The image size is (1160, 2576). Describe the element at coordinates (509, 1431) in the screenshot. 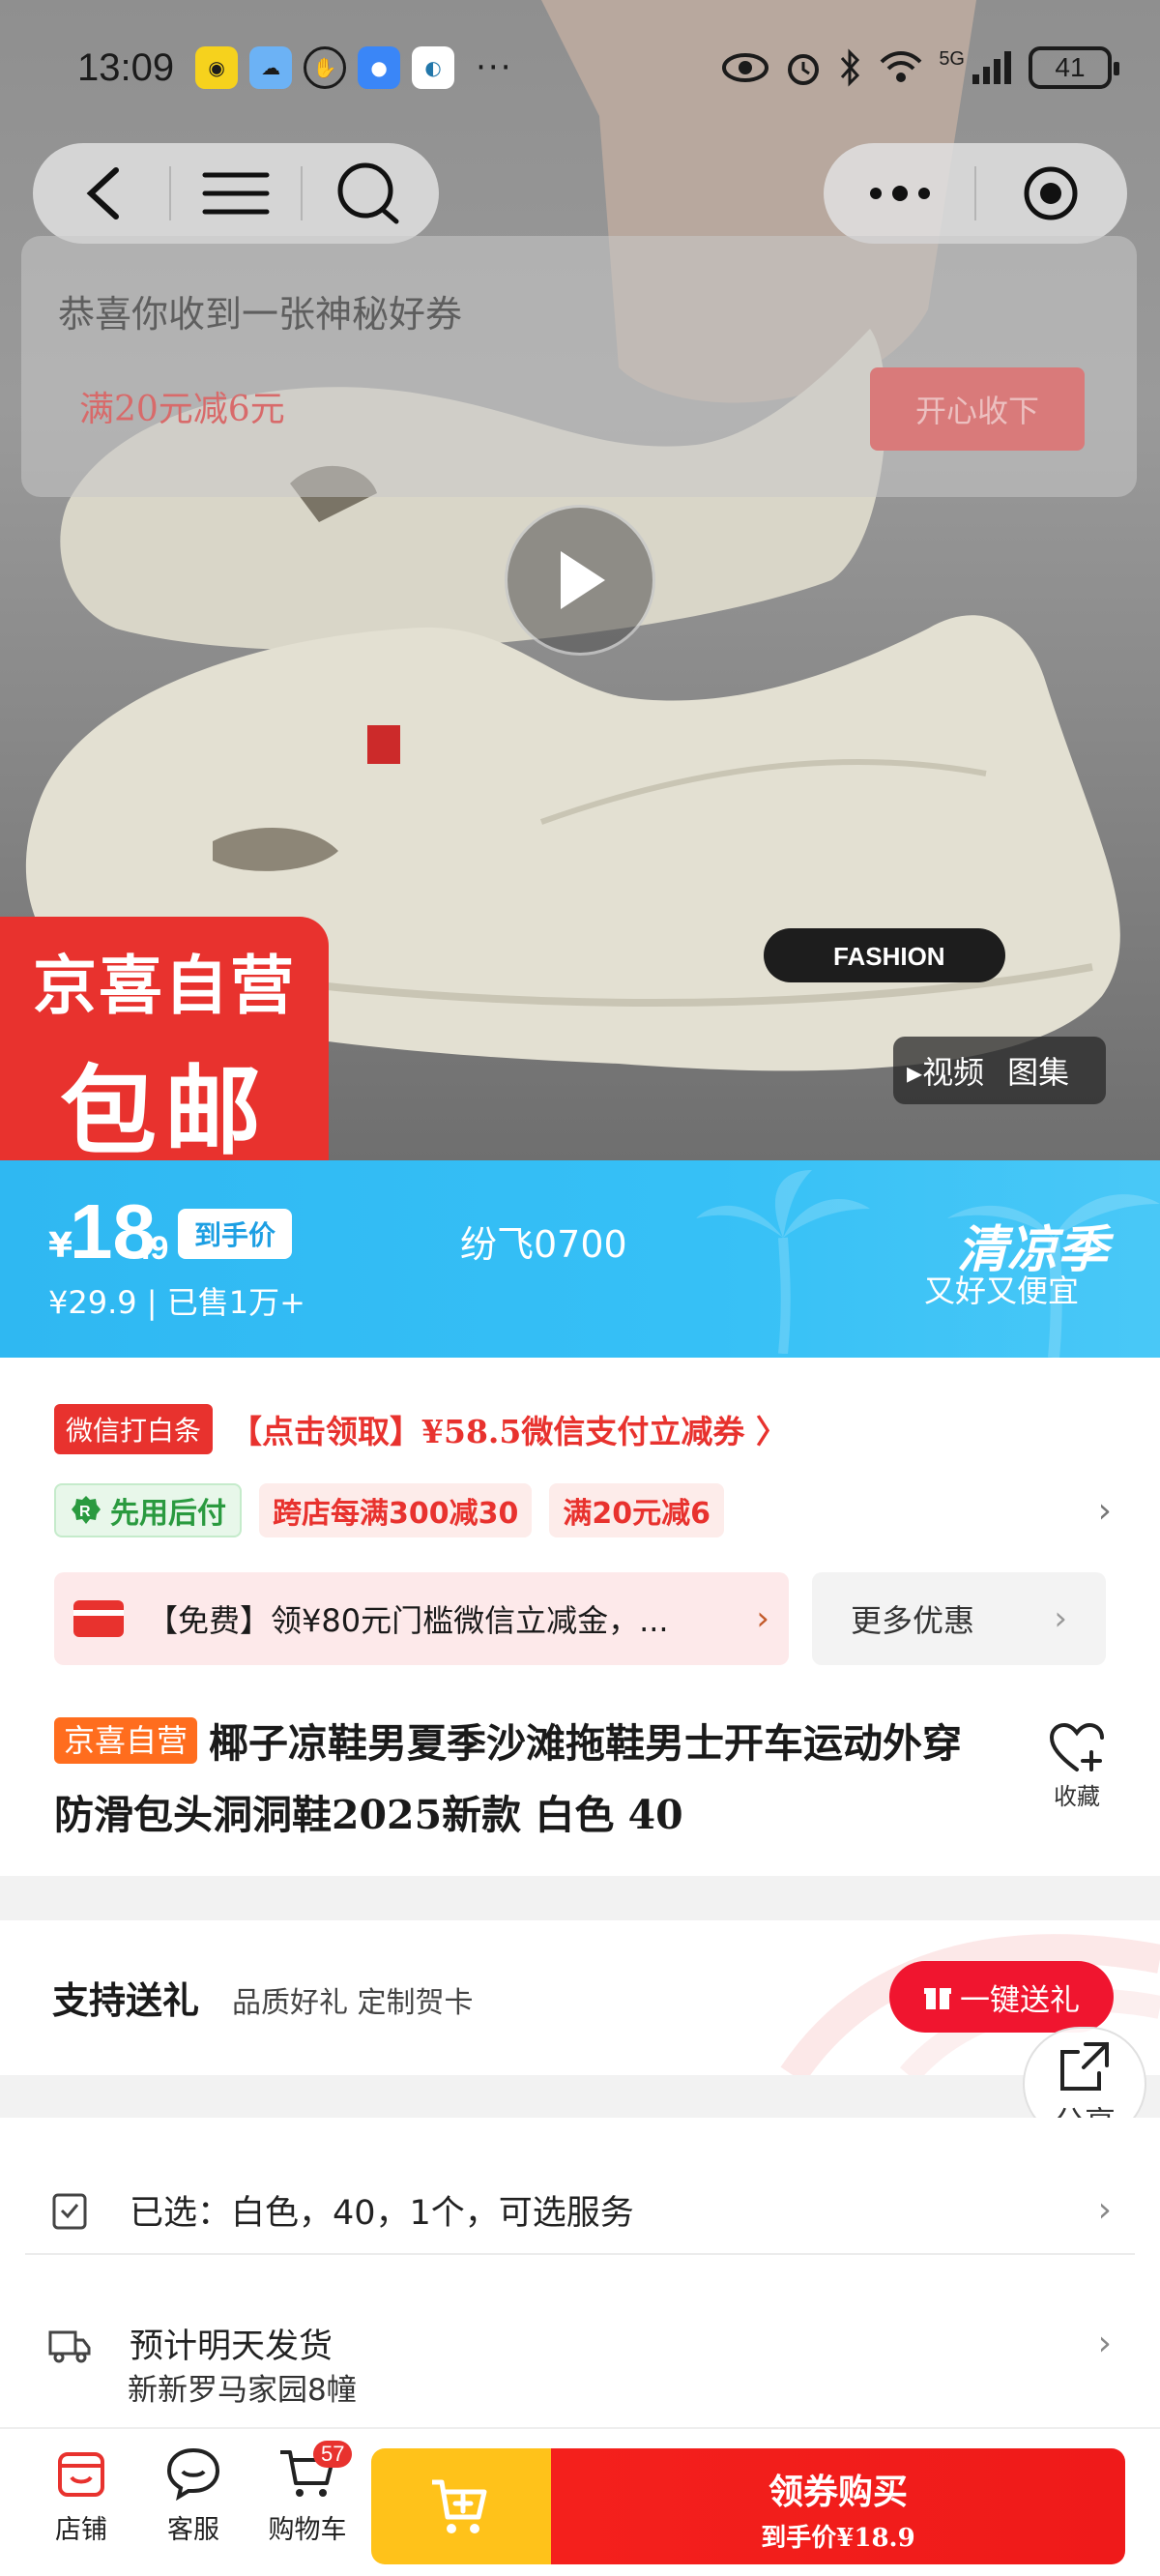

I see `wechat-coupon-text: 【点击领取】¥58.5微信支付立减券 〉` at that location.